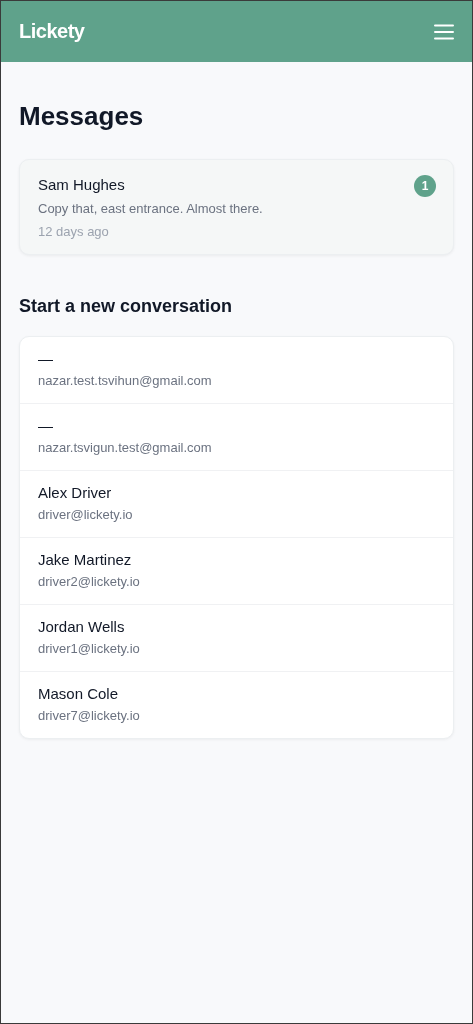 This screenshot has height=1024, width=473. Describe the element at coordinates (82, 116) in the screenshot. I see `page-title: Messages` at that location.